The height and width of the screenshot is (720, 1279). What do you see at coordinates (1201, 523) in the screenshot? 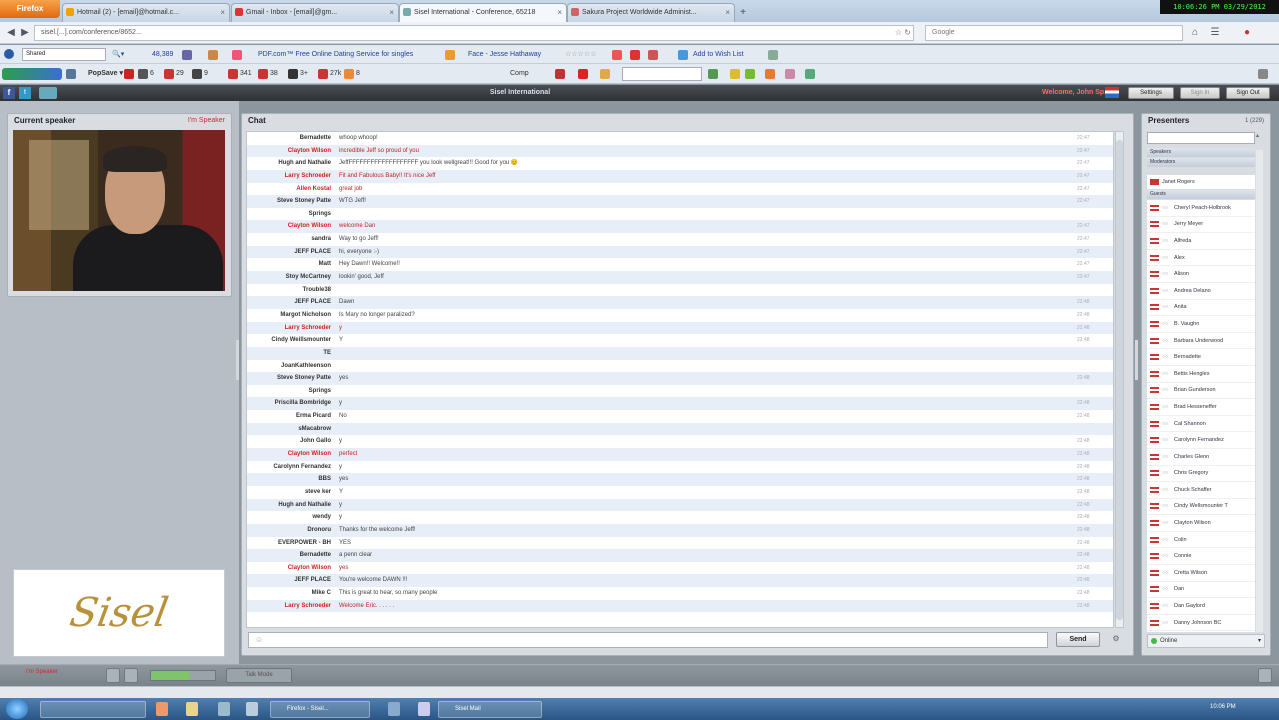
I see `presenter-row: ○○ Clayton Wilson` at bounding box center [1201, 523].